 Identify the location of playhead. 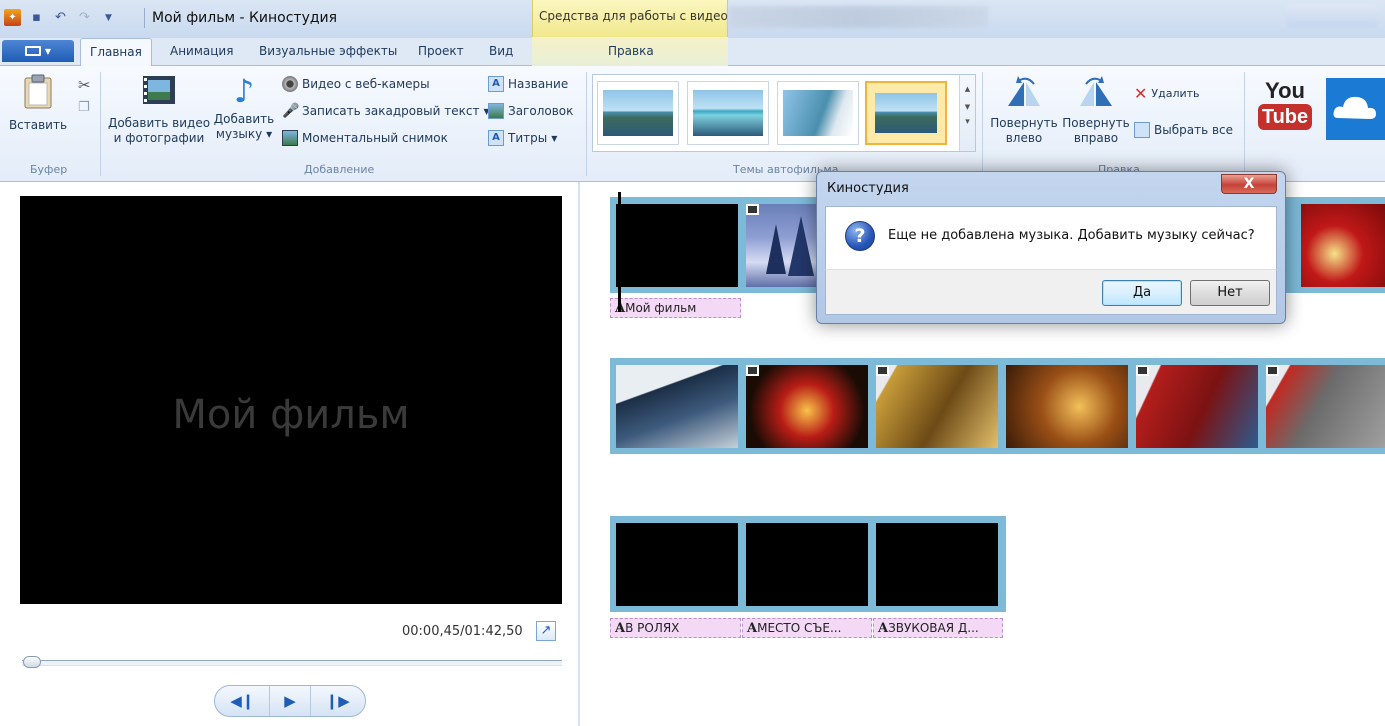
(619, 252).